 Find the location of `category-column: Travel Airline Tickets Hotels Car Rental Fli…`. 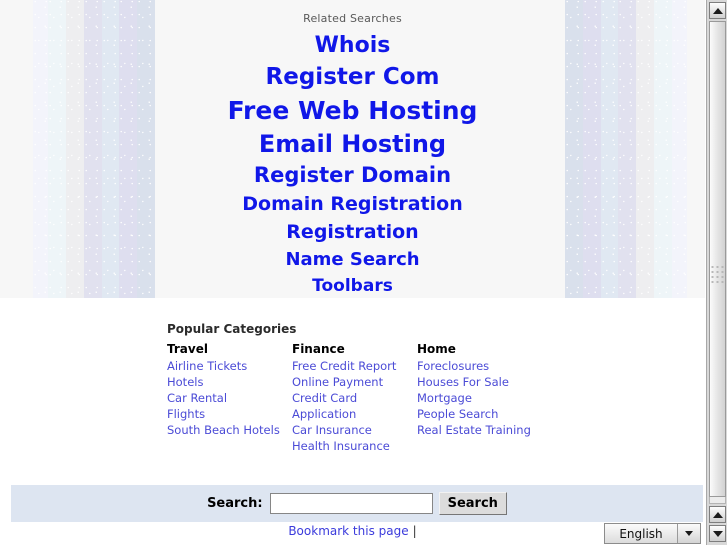

category-column: Travel Airline Tickets Hotels Car Rental Fli… is located at coordinates (229, 398).